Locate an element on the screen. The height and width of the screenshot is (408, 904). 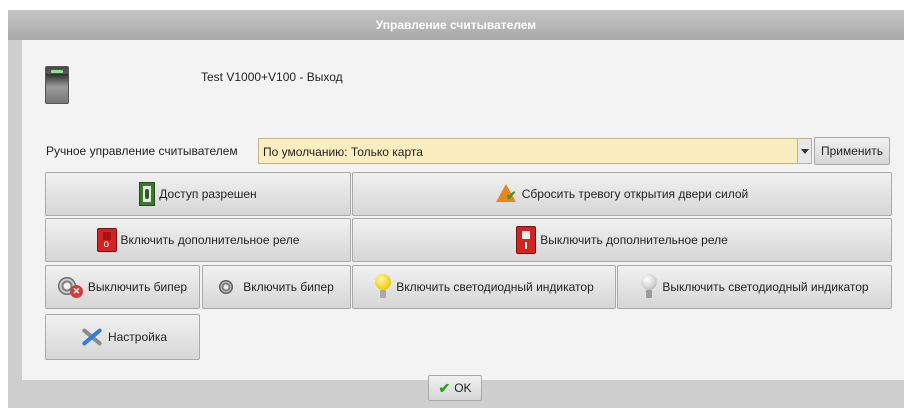
led-off-label: Выключить светодиодный индикатор is located at coordinates (765, 287).